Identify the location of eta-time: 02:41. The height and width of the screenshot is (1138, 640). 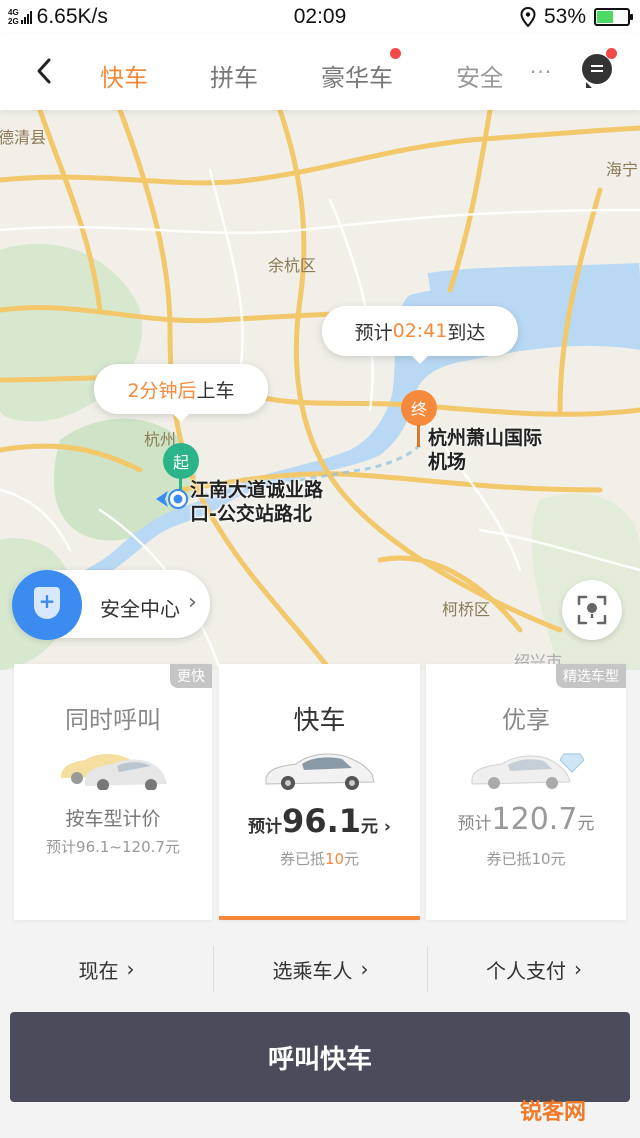
(420, 331).